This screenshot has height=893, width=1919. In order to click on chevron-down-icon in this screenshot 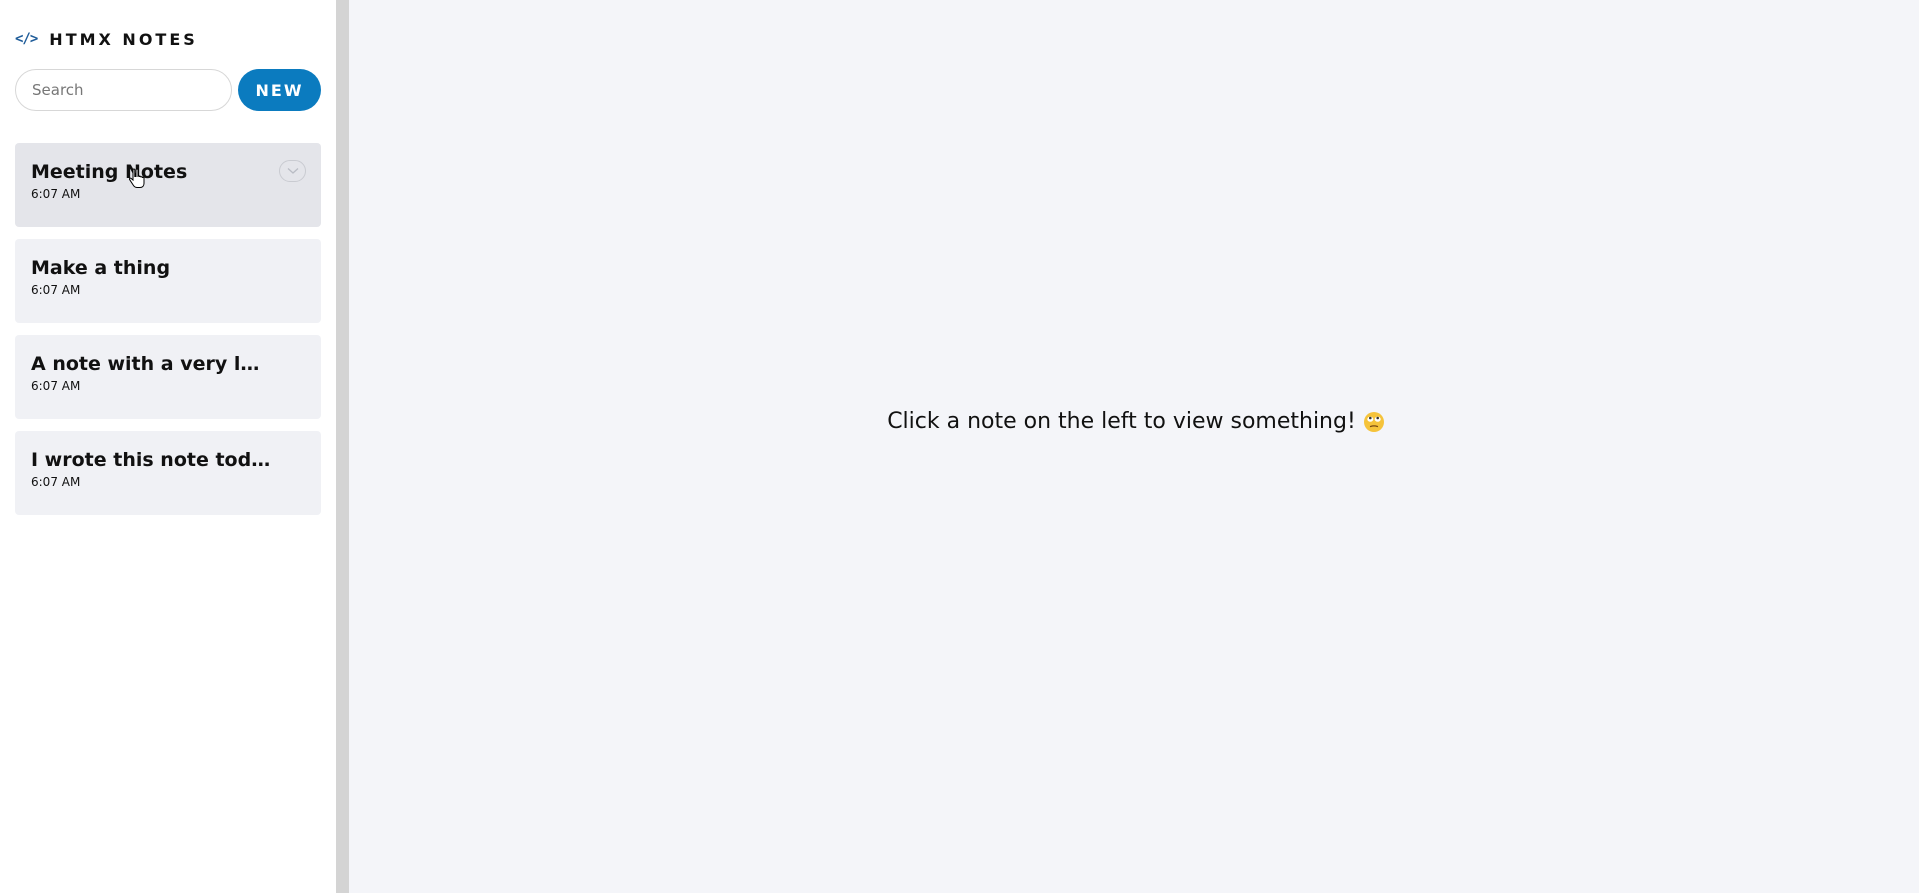, I will do `click(292, 171)`.